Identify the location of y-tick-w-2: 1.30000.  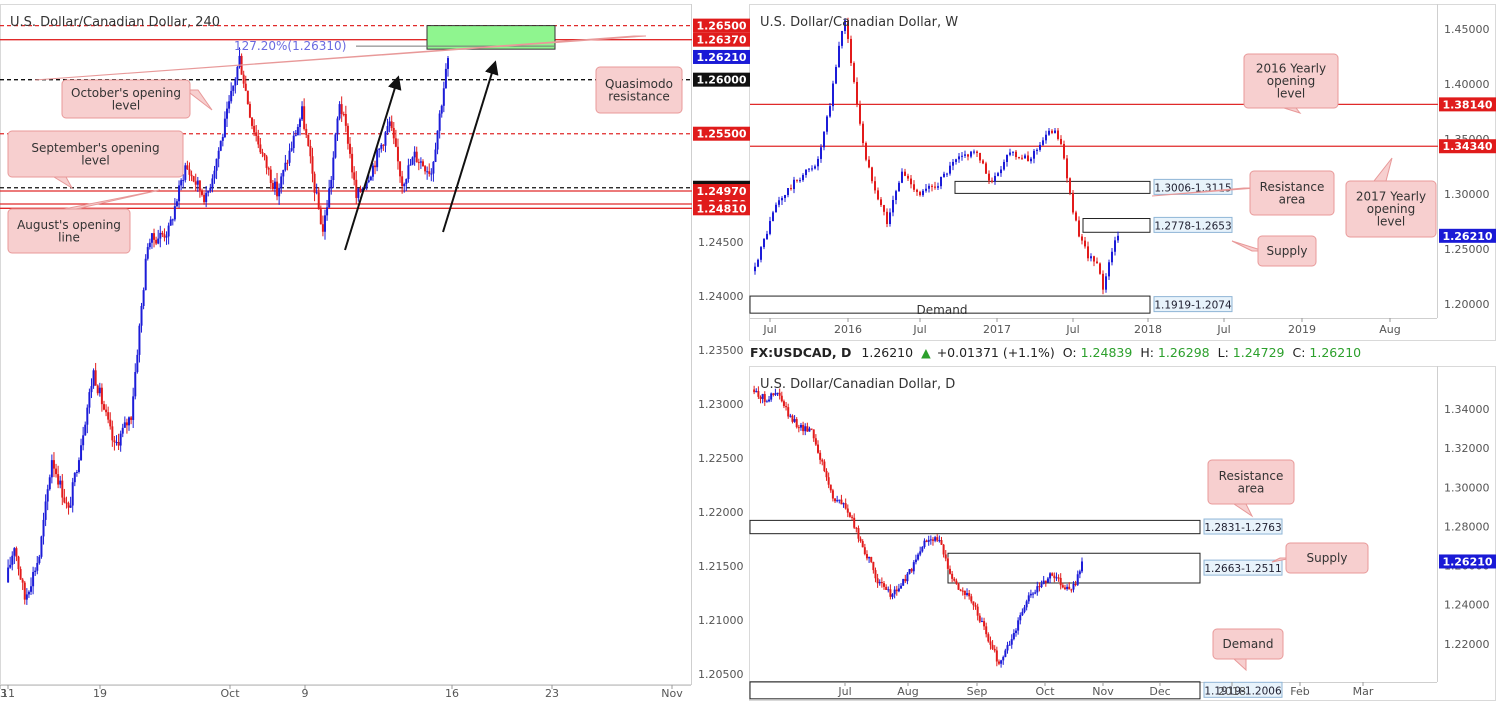
(1467, 194).